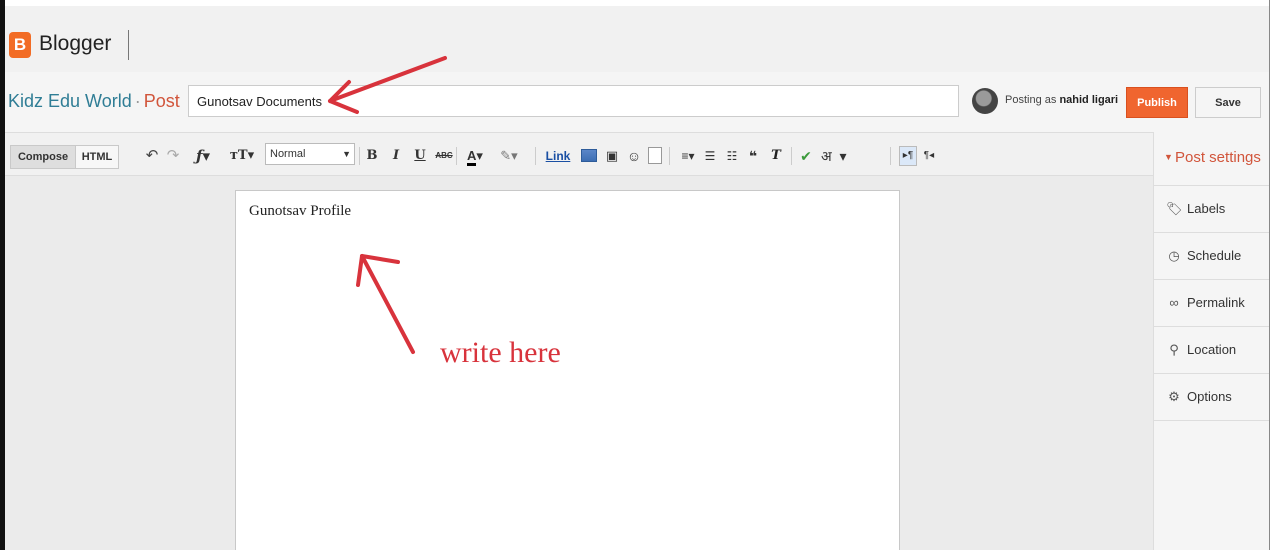  What do you see at coordinates (203, 156) in the screenshot?
I see `font-family-icon: ƒ▾` at bounding box center [203, 156].